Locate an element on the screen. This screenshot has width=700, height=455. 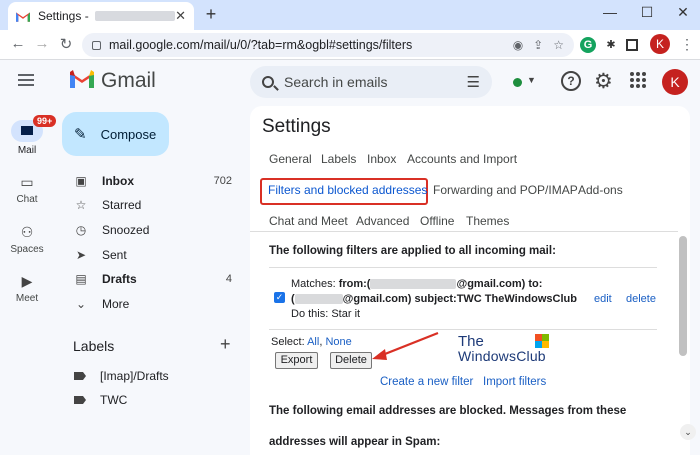
windows-logo-icon is located at coordinates (542, 341).